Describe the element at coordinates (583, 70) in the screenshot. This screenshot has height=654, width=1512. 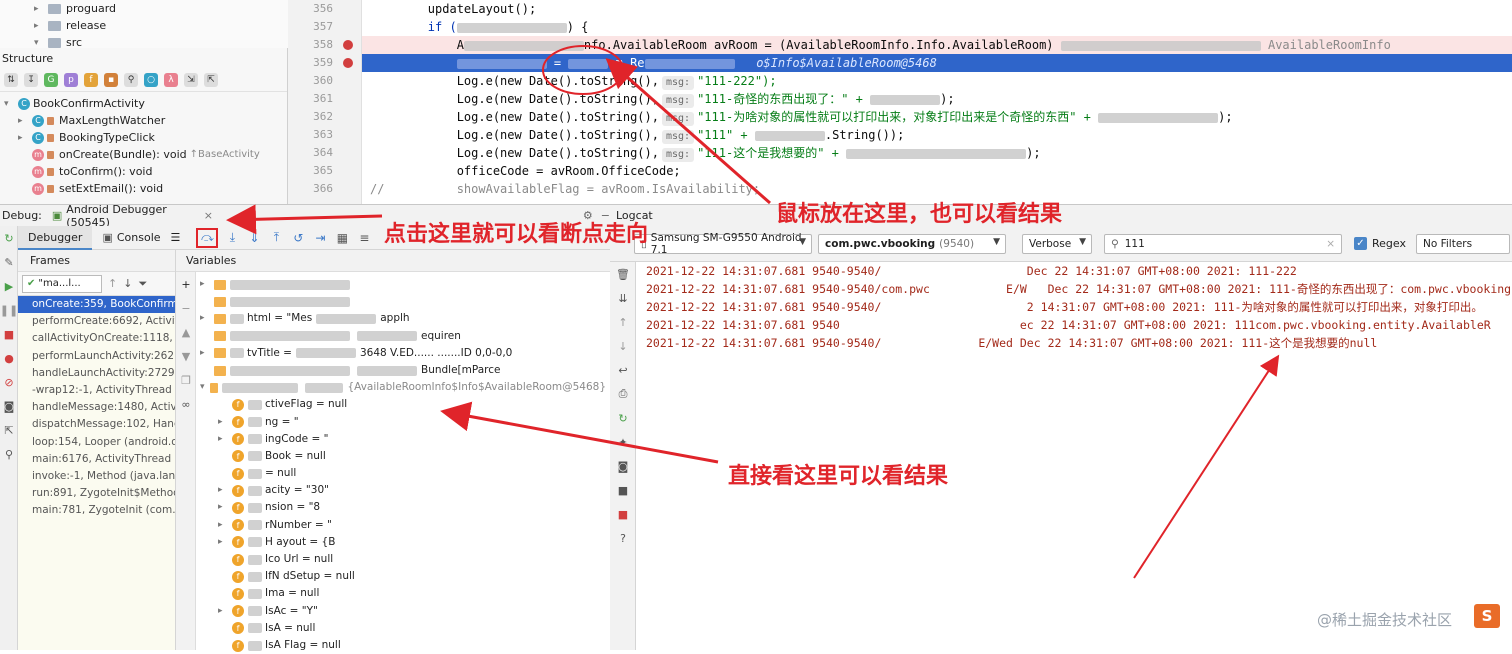
I see `highlight-circle` at that location.